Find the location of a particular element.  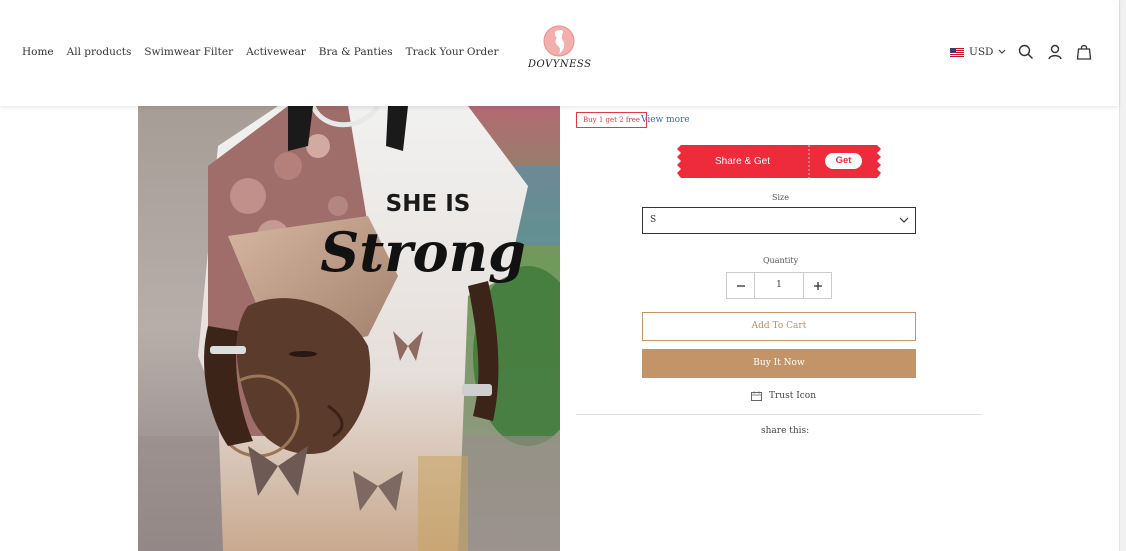

page-scrollbar is located at coordinates (1122, 275).